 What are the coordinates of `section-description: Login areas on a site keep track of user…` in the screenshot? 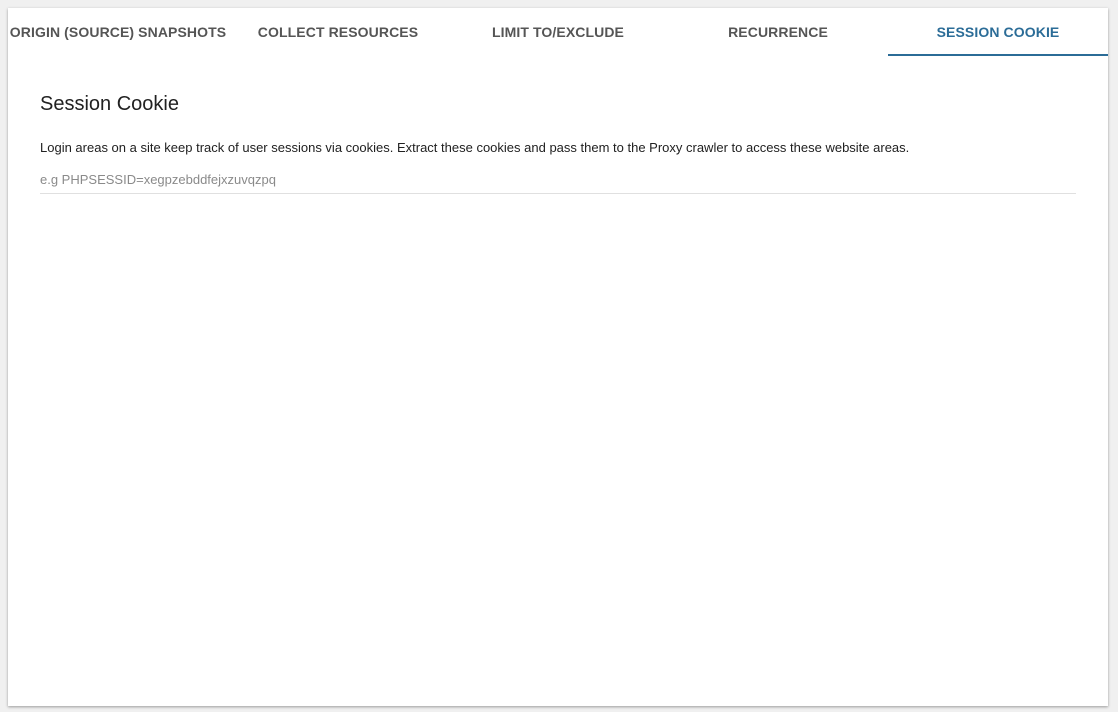 It's located at (475, 147).